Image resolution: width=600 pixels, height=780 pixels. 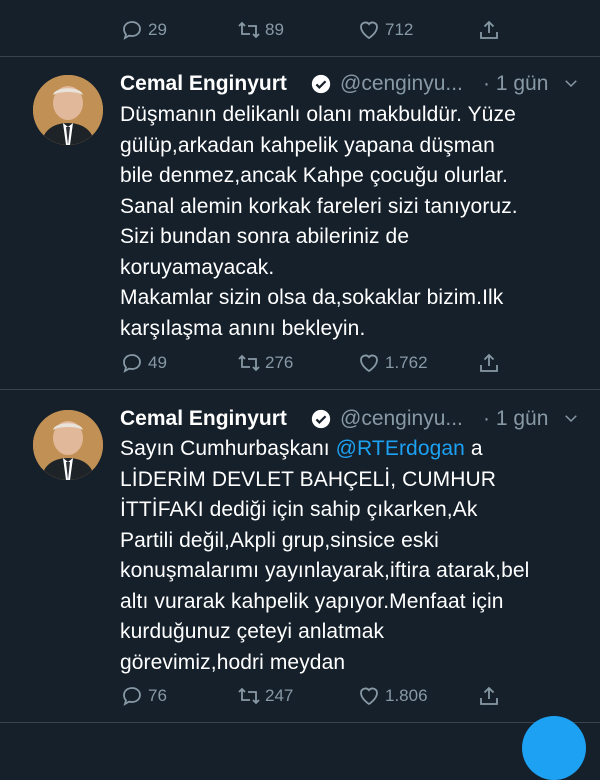 What do you see at coordinates (143, 30) in the screenshot?
I see `reply-button: 29` at bounding box center [143, 30].